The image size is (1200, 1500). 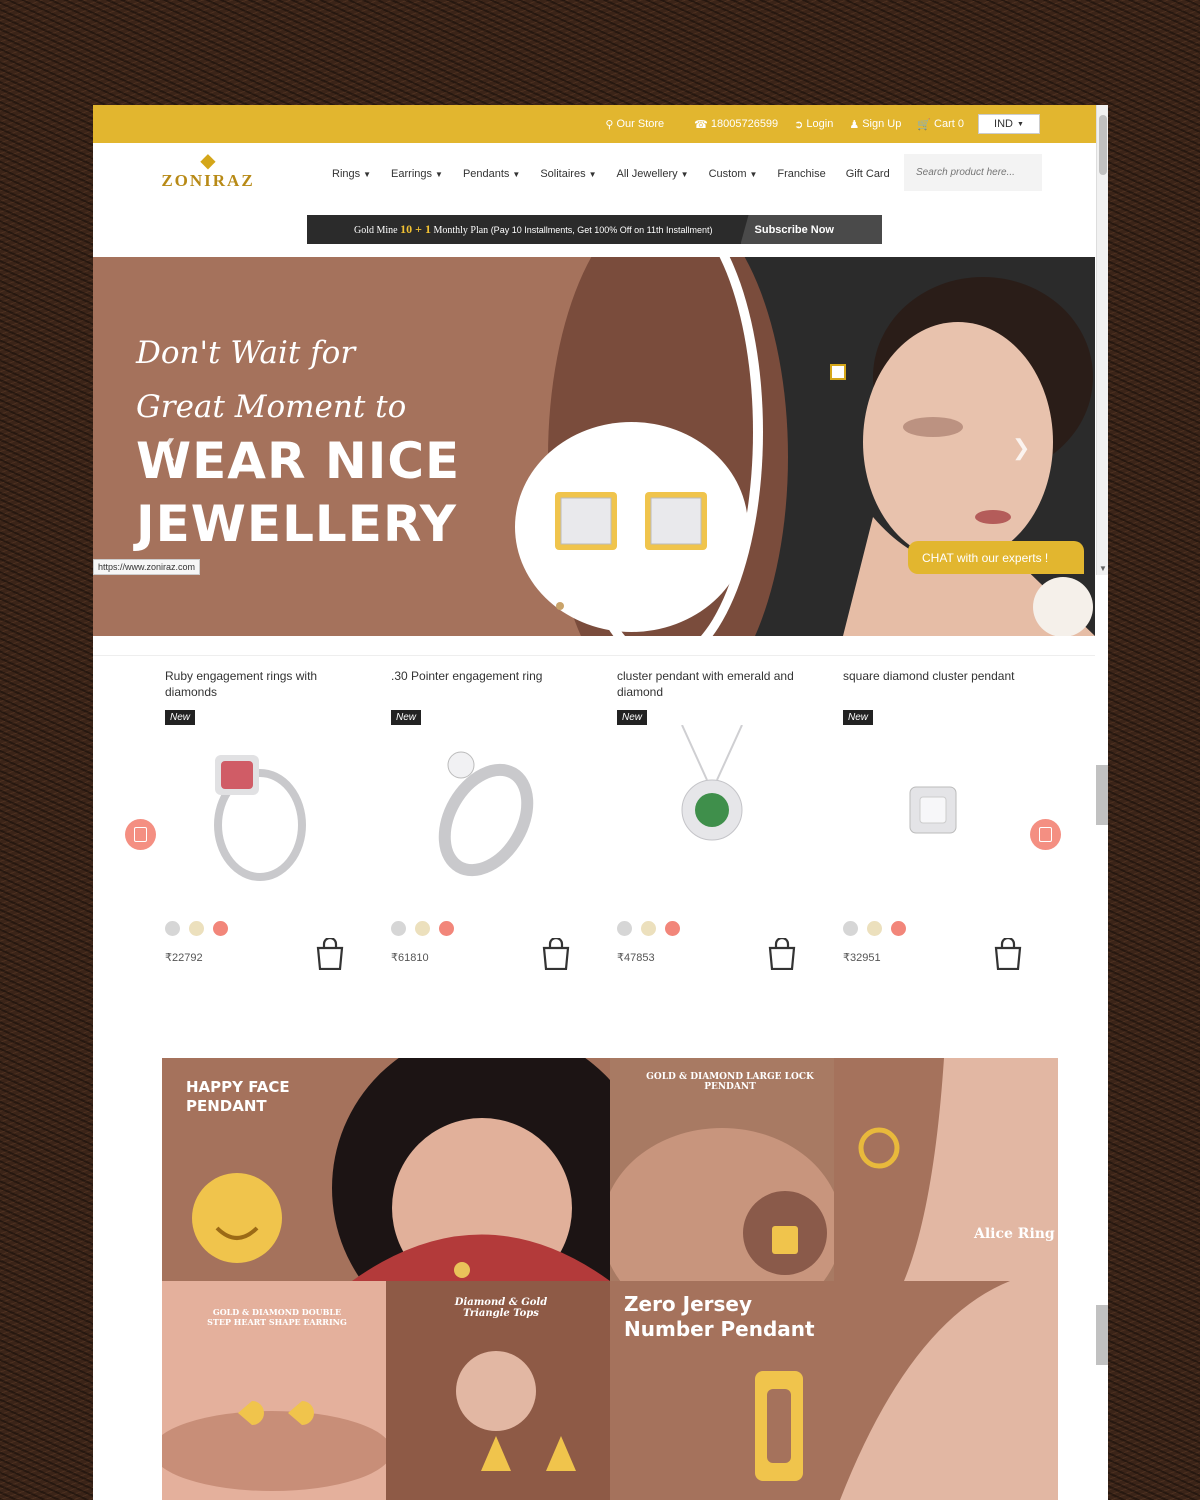 What do you see at coordinates (996, 557) in the screenshot?
I see `chat-experts-button: CHAT with our experts !` at bounding box center [996, 557].